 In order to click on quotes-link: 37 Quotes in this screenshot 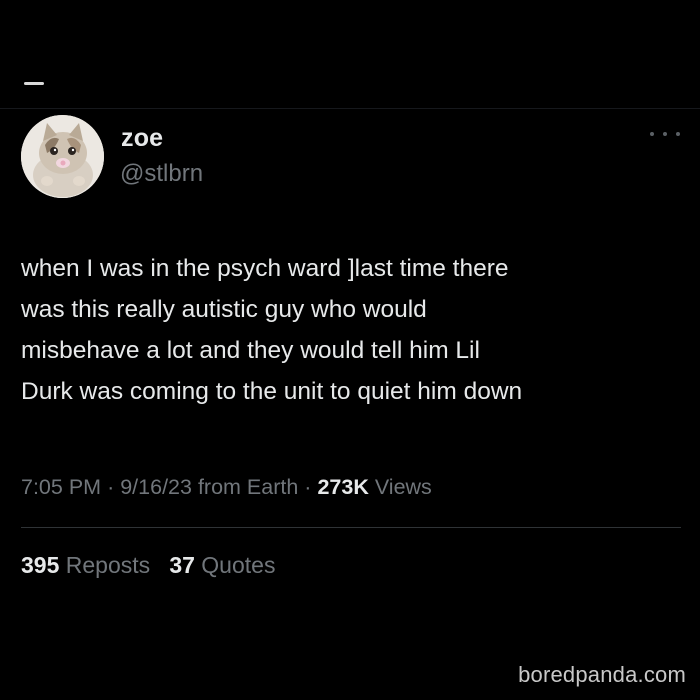, I will do `click(222, 565)`.